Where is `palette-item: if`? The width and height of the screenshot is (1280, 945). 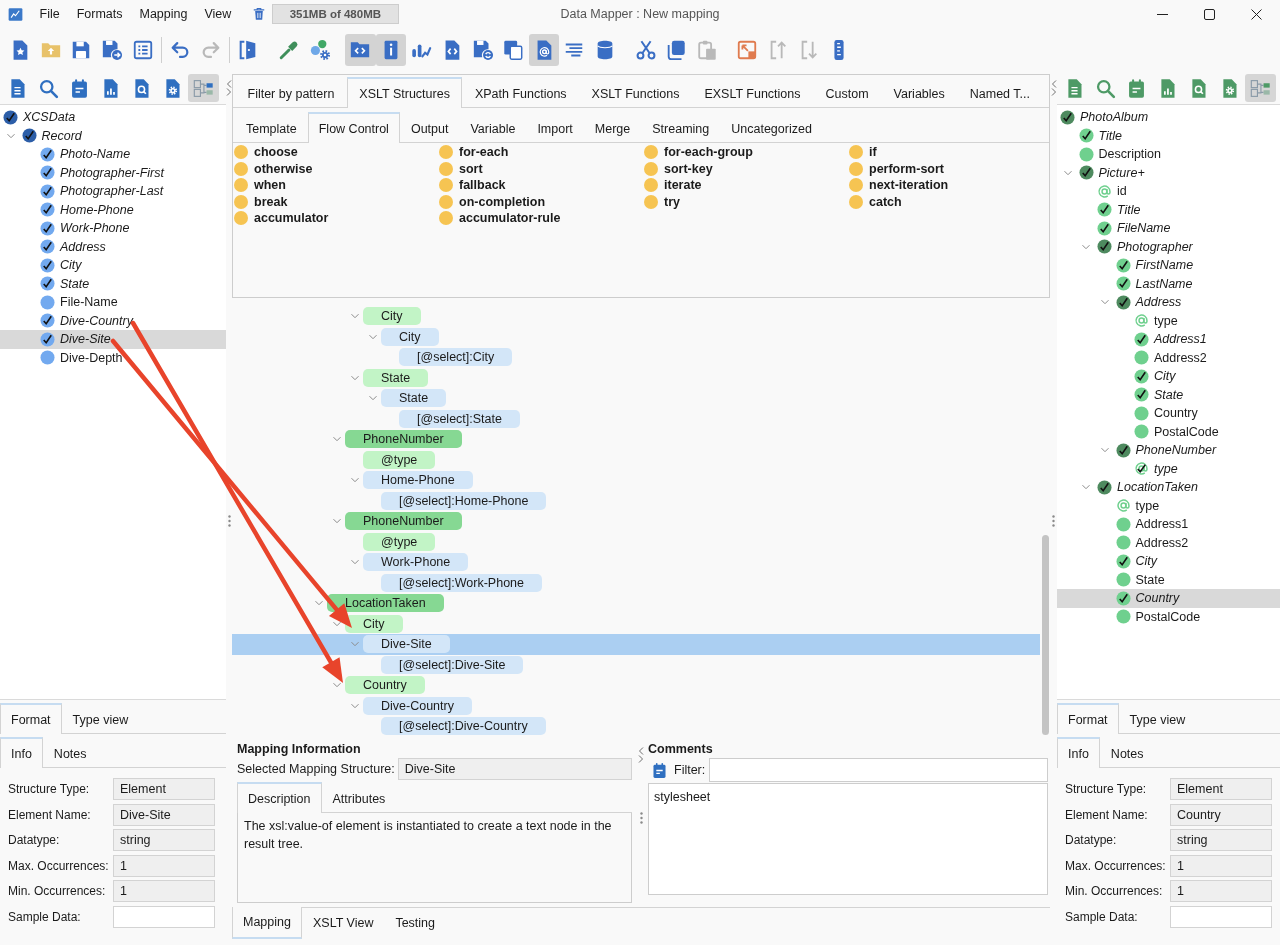 palette-item: if is located at coordinates (863, 152).